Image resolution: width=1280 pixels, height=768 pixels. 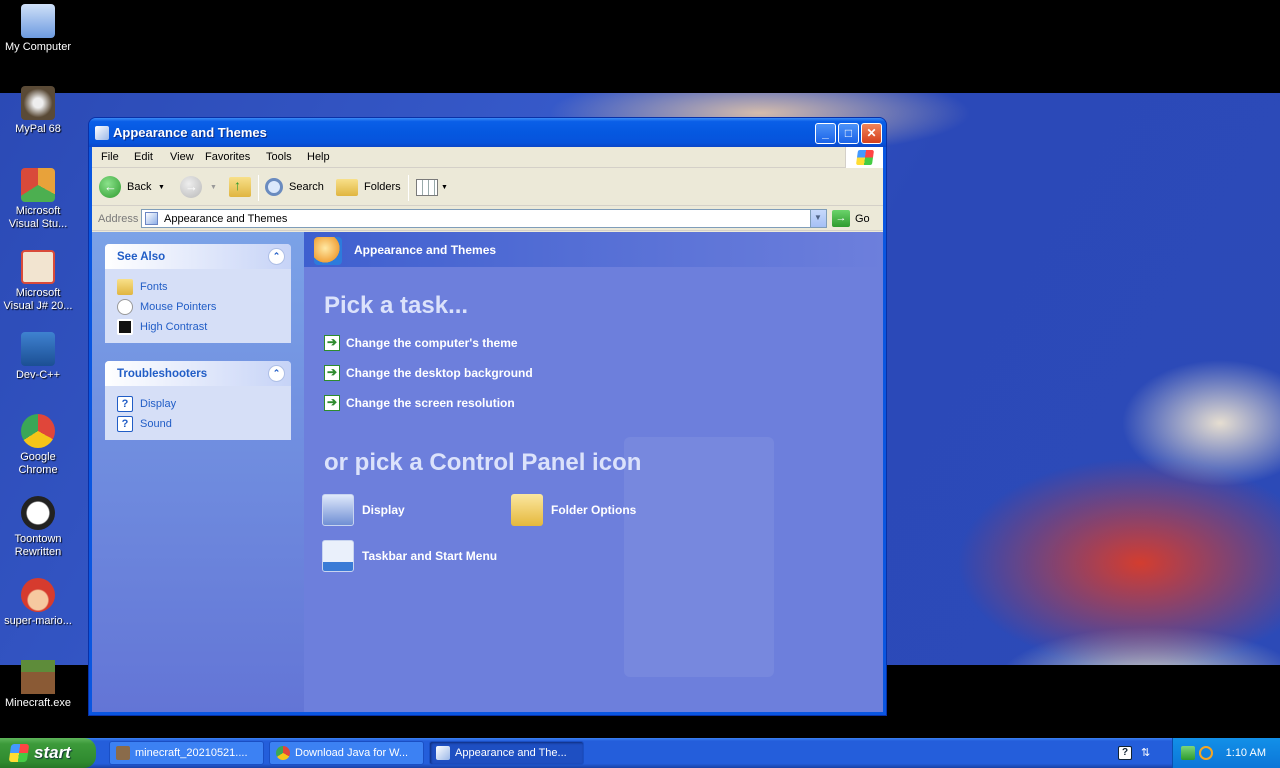 I want to click on clock: 1:10 AM, so click(x=1246, y=753).